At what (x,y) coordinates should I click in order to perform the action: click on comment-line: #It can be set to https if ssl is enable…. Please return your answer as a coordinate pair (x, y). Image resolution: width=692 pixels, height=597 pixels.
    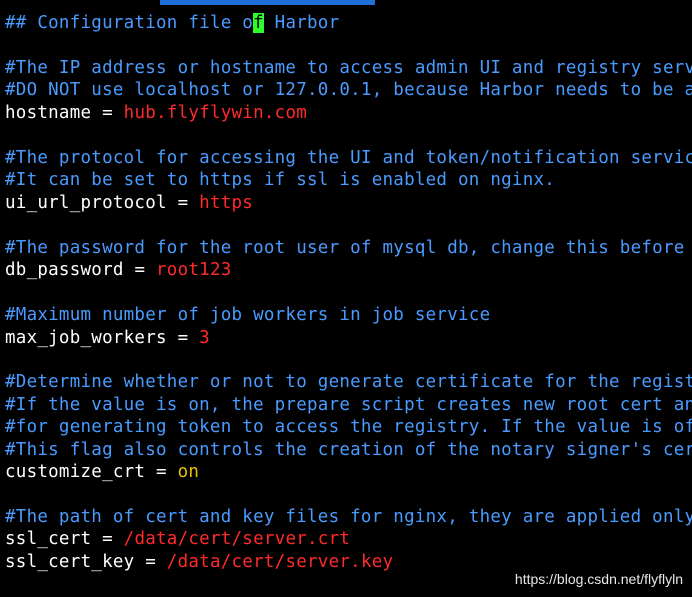
    Looking at the image, I should click on (280, 180).